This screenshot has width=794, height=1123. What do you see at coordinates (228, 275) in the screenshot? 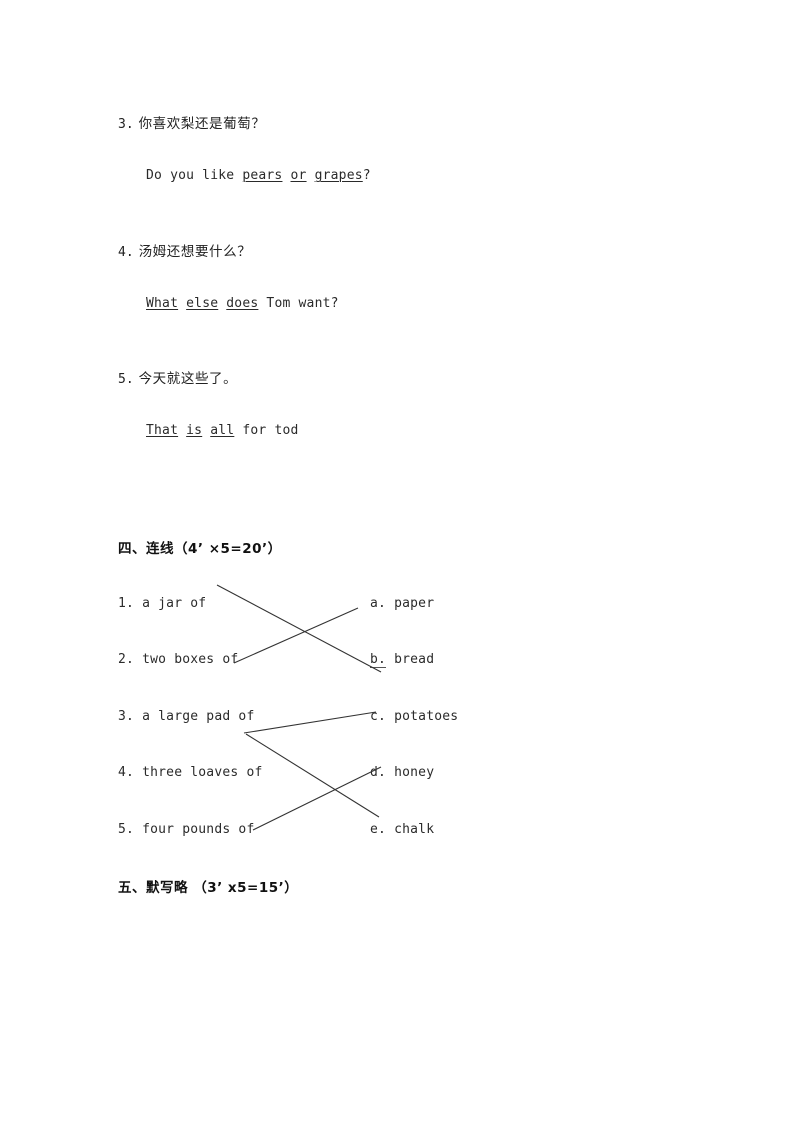
I see `translation-item-4: 4. 汤姆还想要什么？ What else does Tom want?` at bounding box center [228, 275].